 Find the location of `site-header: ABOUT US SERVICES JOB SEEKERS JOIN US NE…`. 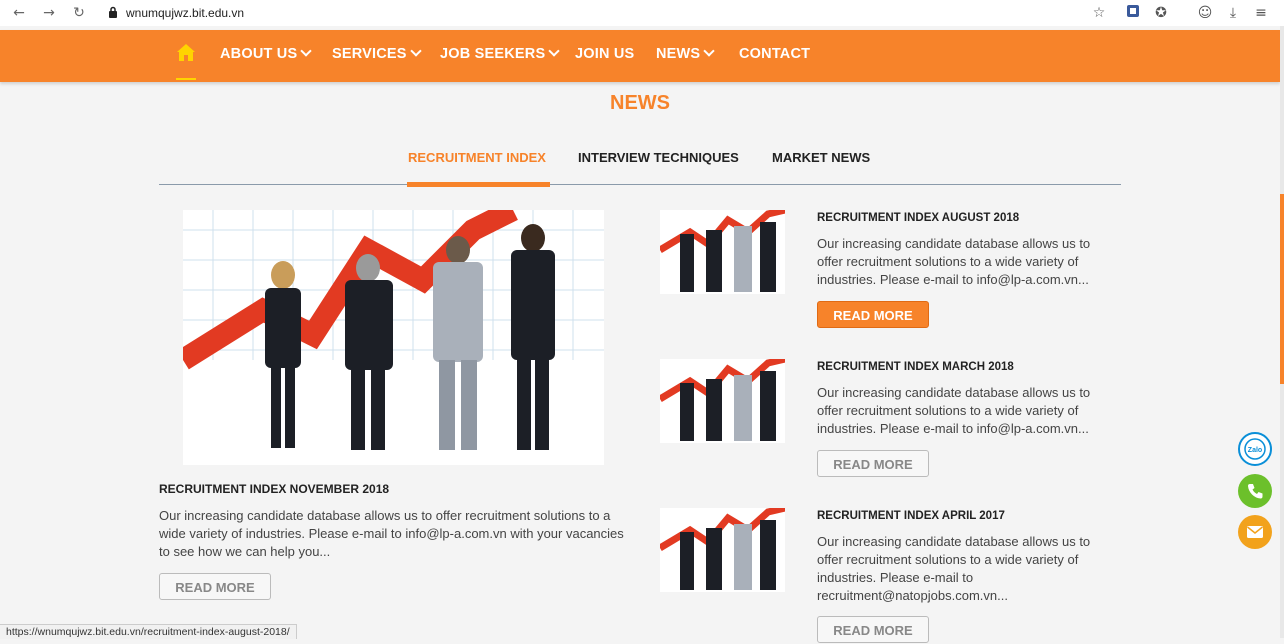

site-header: ABOUT US SERVICES JOB SEEKERS JOIN US NE… is located at coordinates (640, 56).